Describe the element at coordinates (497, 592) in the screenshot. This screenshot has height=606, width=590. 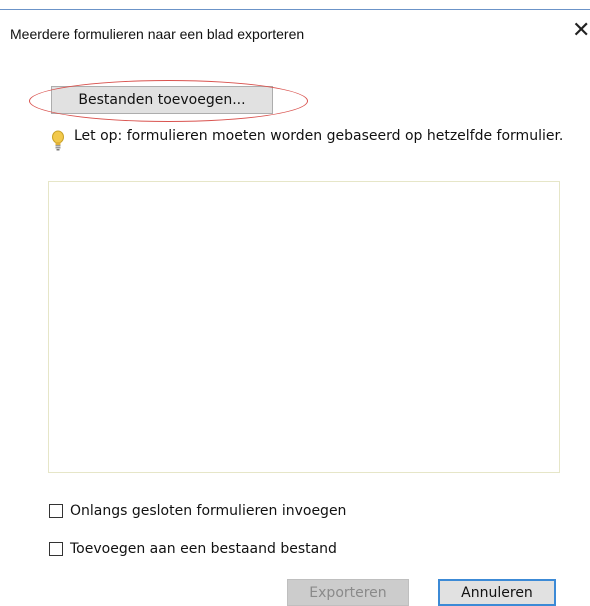
I see `cancel-button: Annuleren` at that location.